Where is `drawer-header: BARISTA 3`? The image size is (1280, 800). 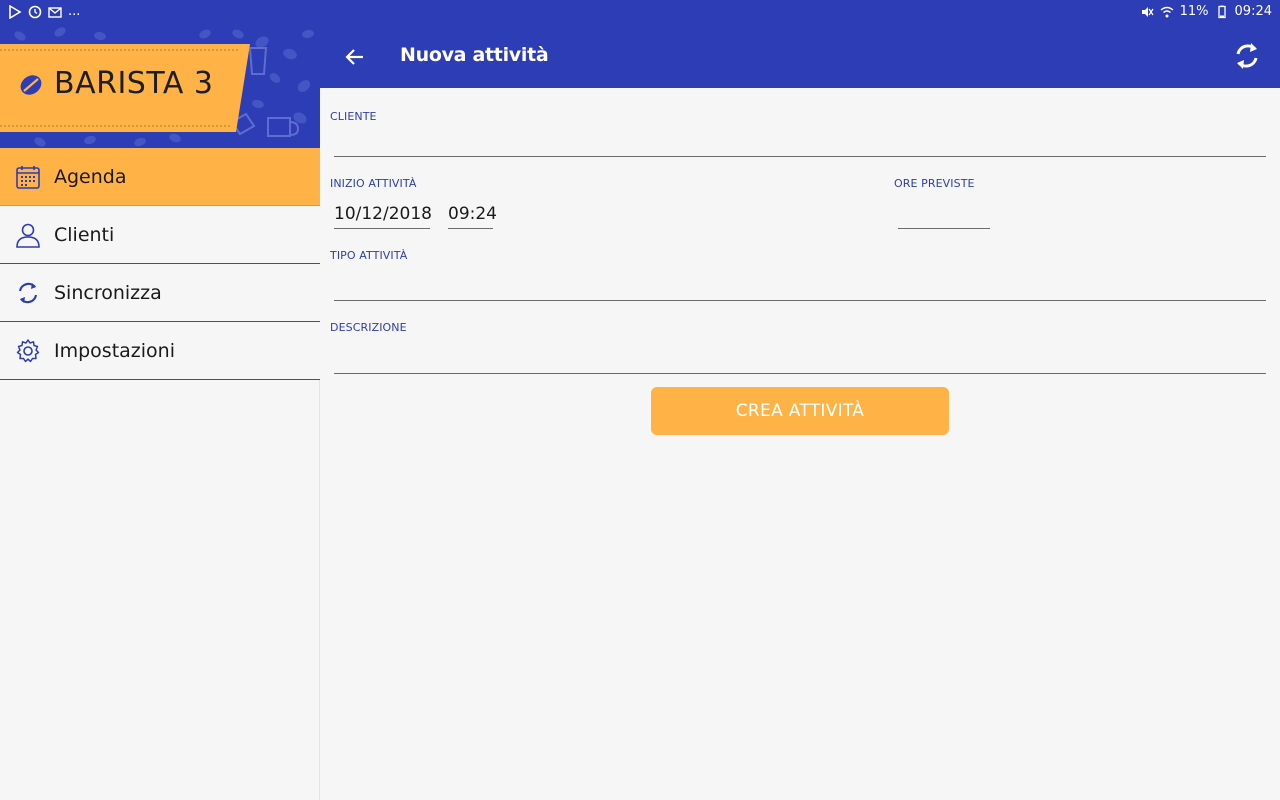 drawer-header: BARISTA 3 is located at coordinates (160, 87).